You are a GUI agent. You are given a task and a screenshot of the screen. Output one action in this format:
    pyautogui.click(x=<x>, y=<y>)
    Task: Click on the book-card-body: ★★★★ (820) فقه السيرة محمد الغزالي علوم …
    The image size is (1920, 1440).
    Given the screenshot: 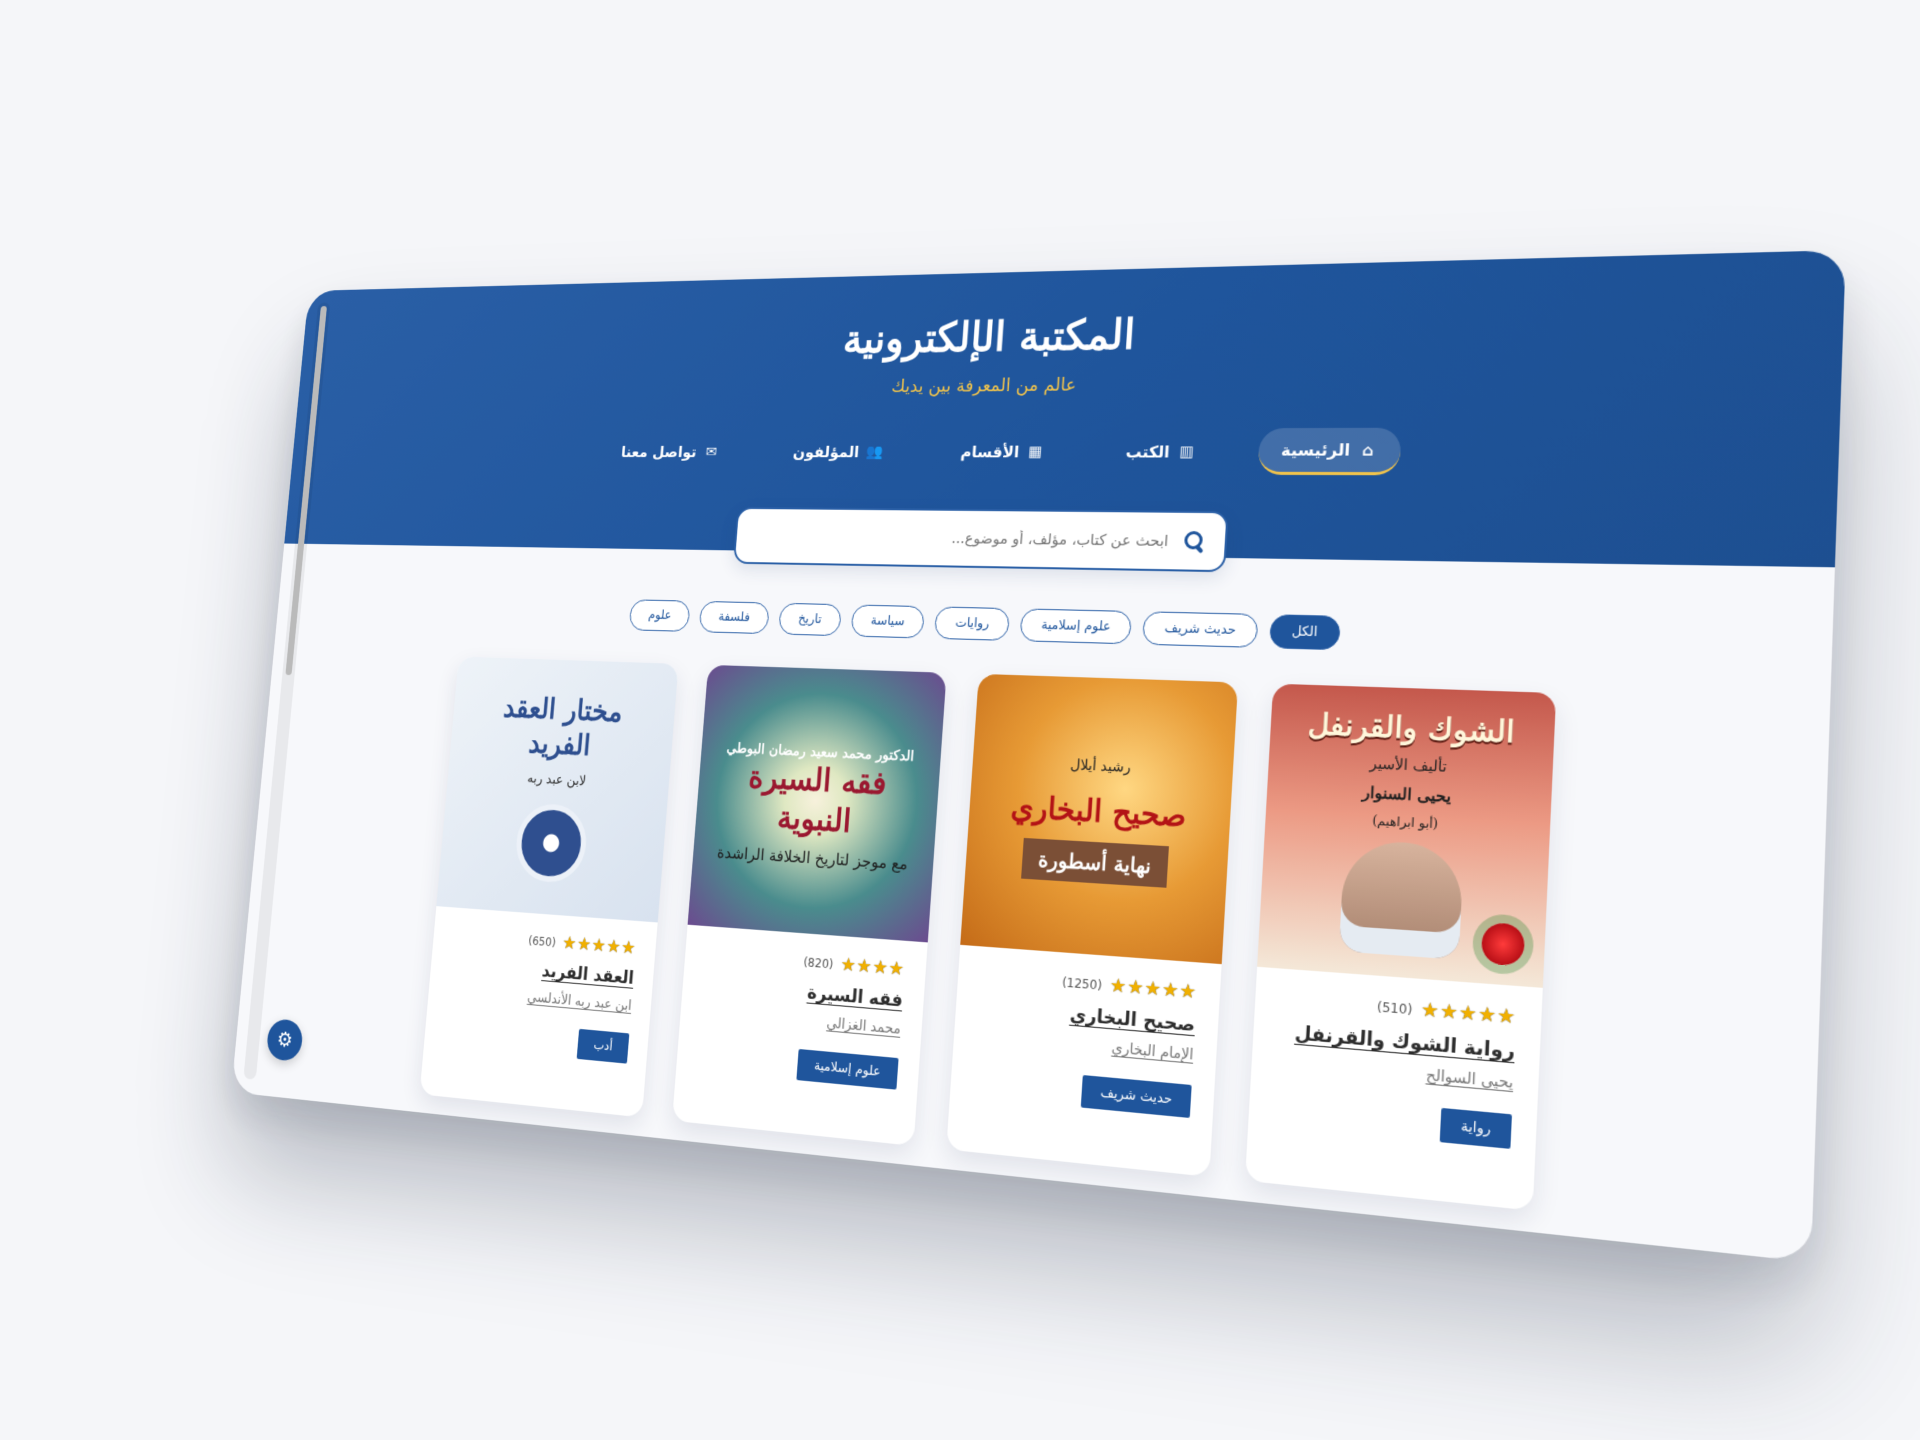 What is the action you would take?
    pyautogui.click(x=802, y=1008)
    